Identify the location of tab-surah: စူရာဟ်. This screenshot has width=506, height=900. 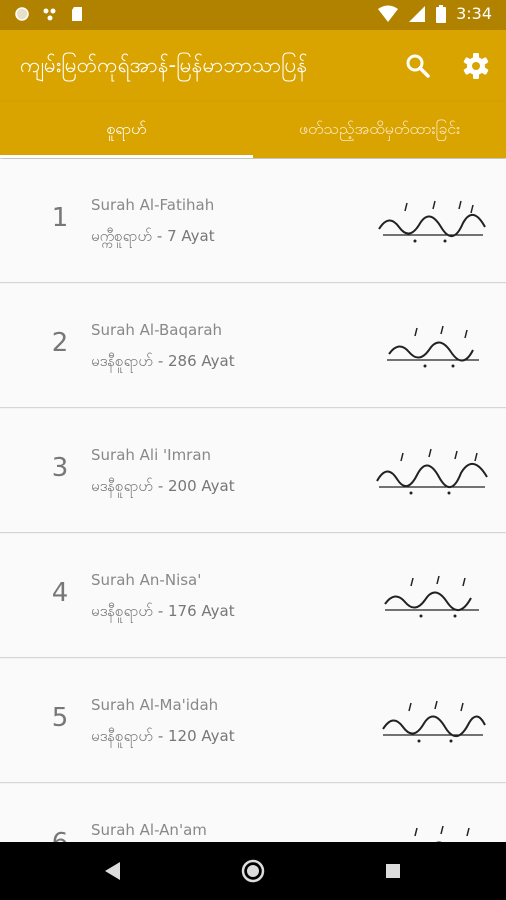
(126, 130).